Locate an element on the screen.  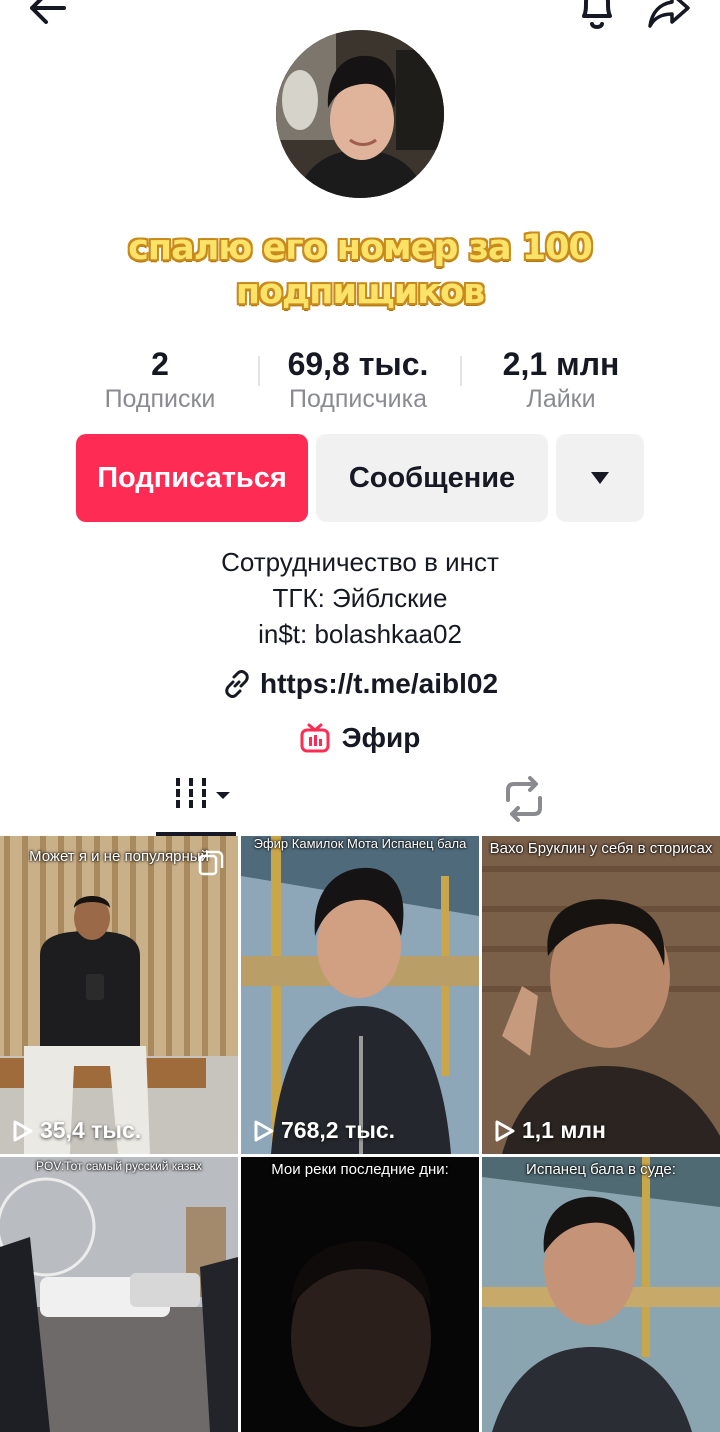
video-tile: Испанец бала в суде: is located at coordinates (601, 1294).